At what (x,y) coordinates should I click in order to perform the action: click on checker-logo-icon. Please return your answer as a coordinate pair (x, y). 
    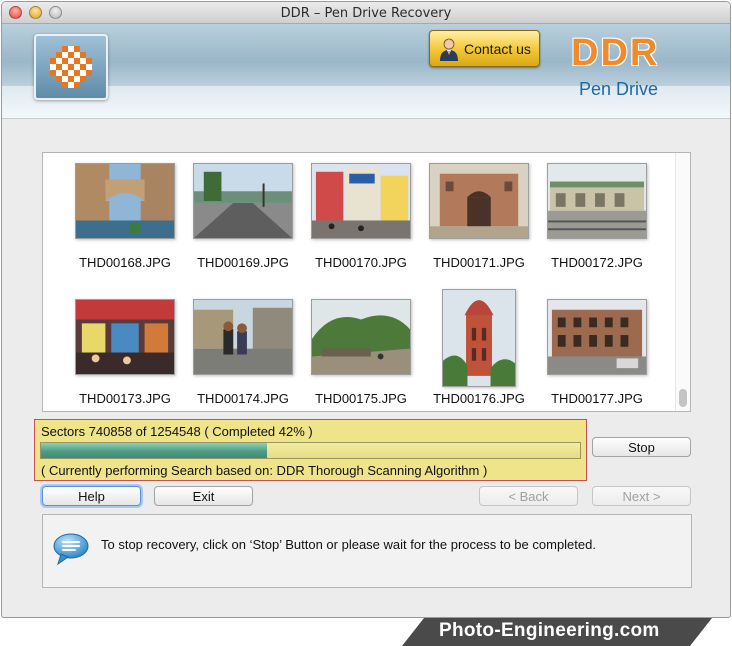
    Looking at the image, I should click on (71, 67).